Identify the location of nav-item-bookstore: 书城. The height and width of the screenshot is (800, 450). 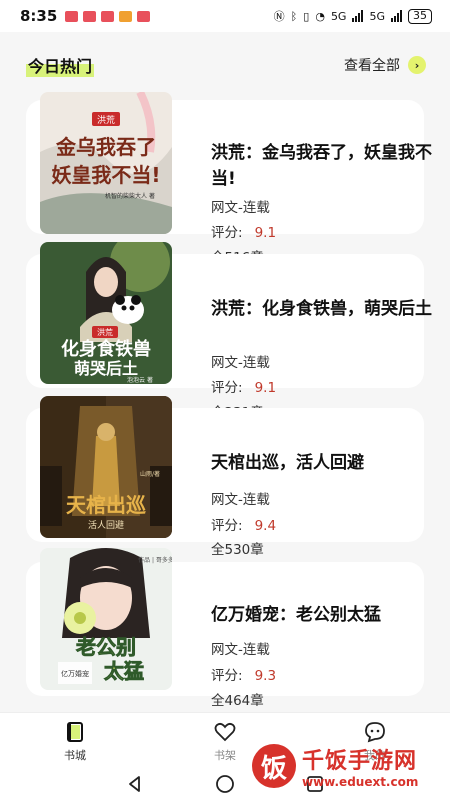
(75, 740).